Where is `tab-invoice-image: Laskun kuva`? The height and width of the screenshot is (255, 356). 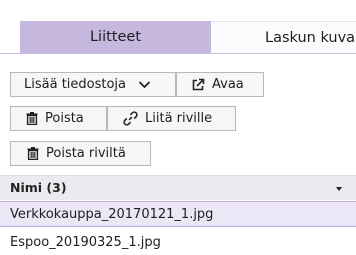 tab-invoice-image: Laskun kuva is located at coordinates (283, 37).